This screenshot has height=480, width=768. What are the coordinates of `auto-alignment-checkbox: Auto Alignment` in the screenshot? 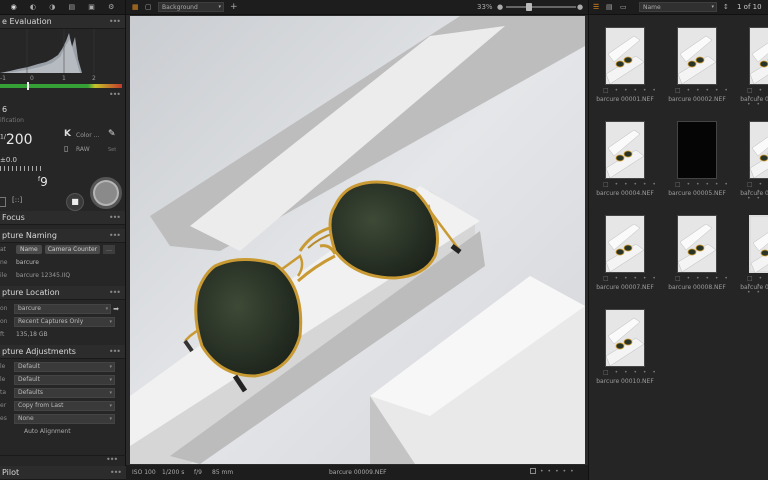 It's located at (47, 431).